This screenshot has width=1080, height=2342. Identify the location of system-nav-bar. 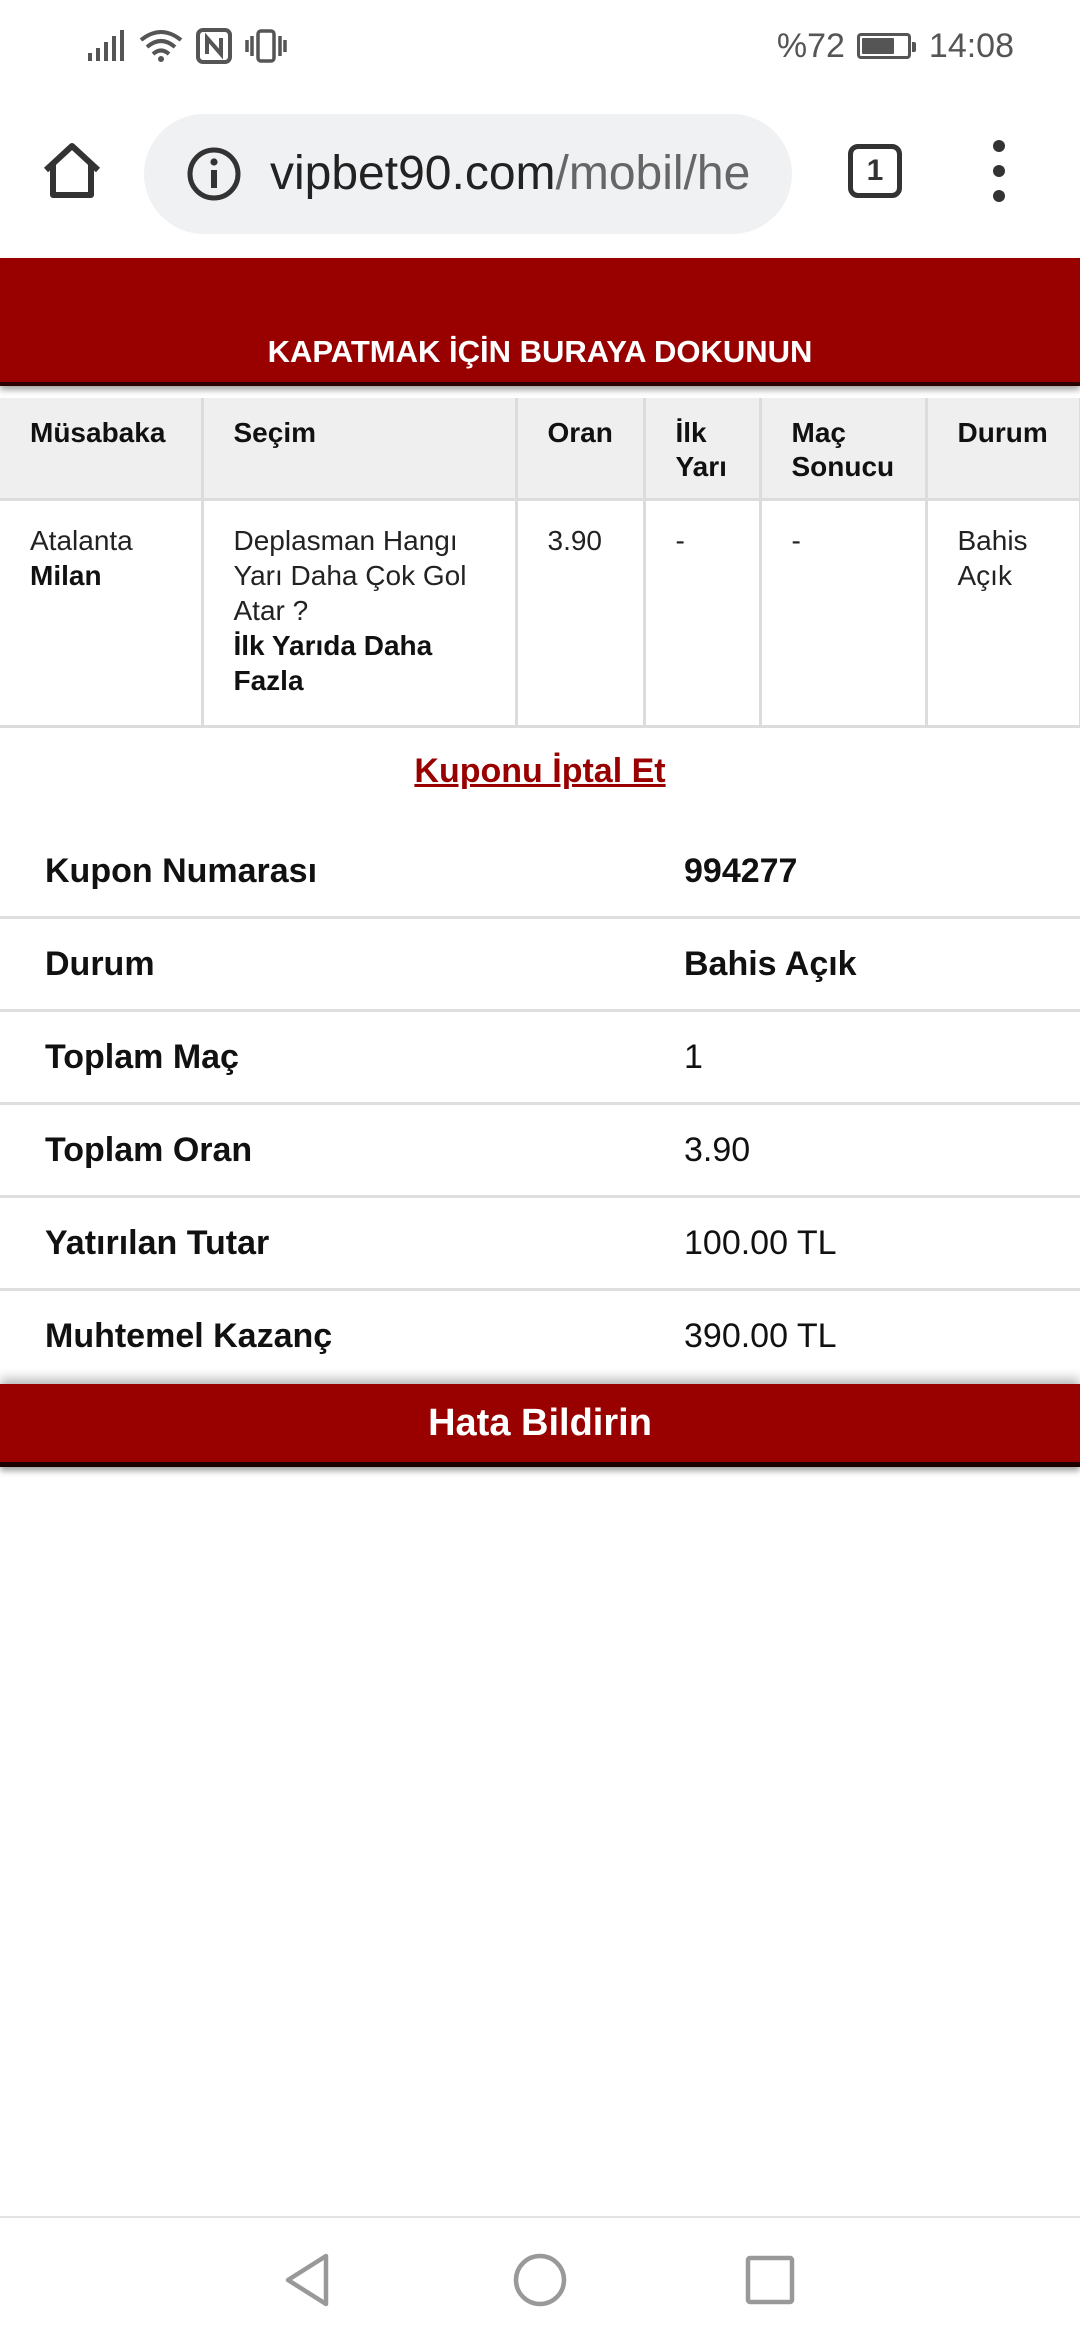
(540, 2279).